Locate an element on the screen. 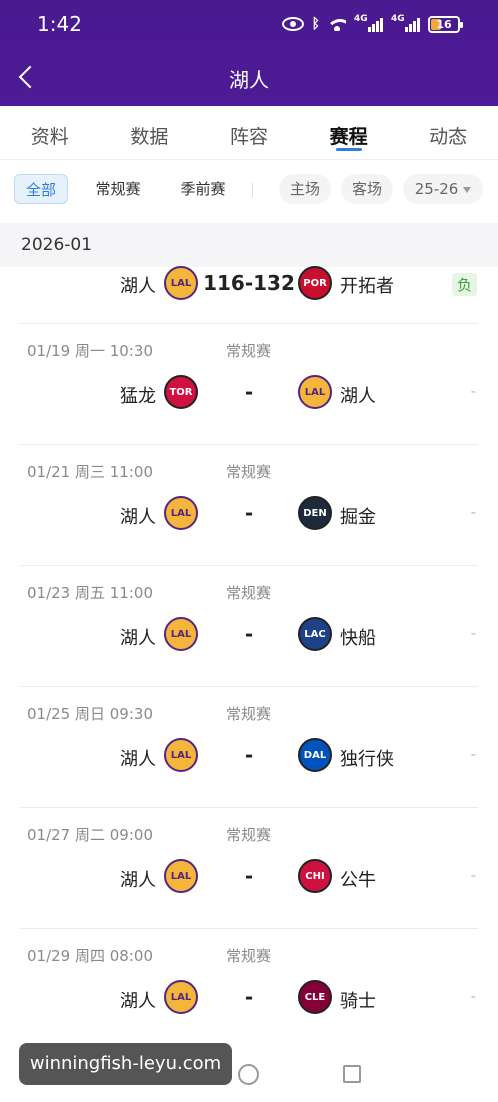 This screenshot has width=498, height=1102. away-team-name: 快船 is located at coordinates (358, 638).